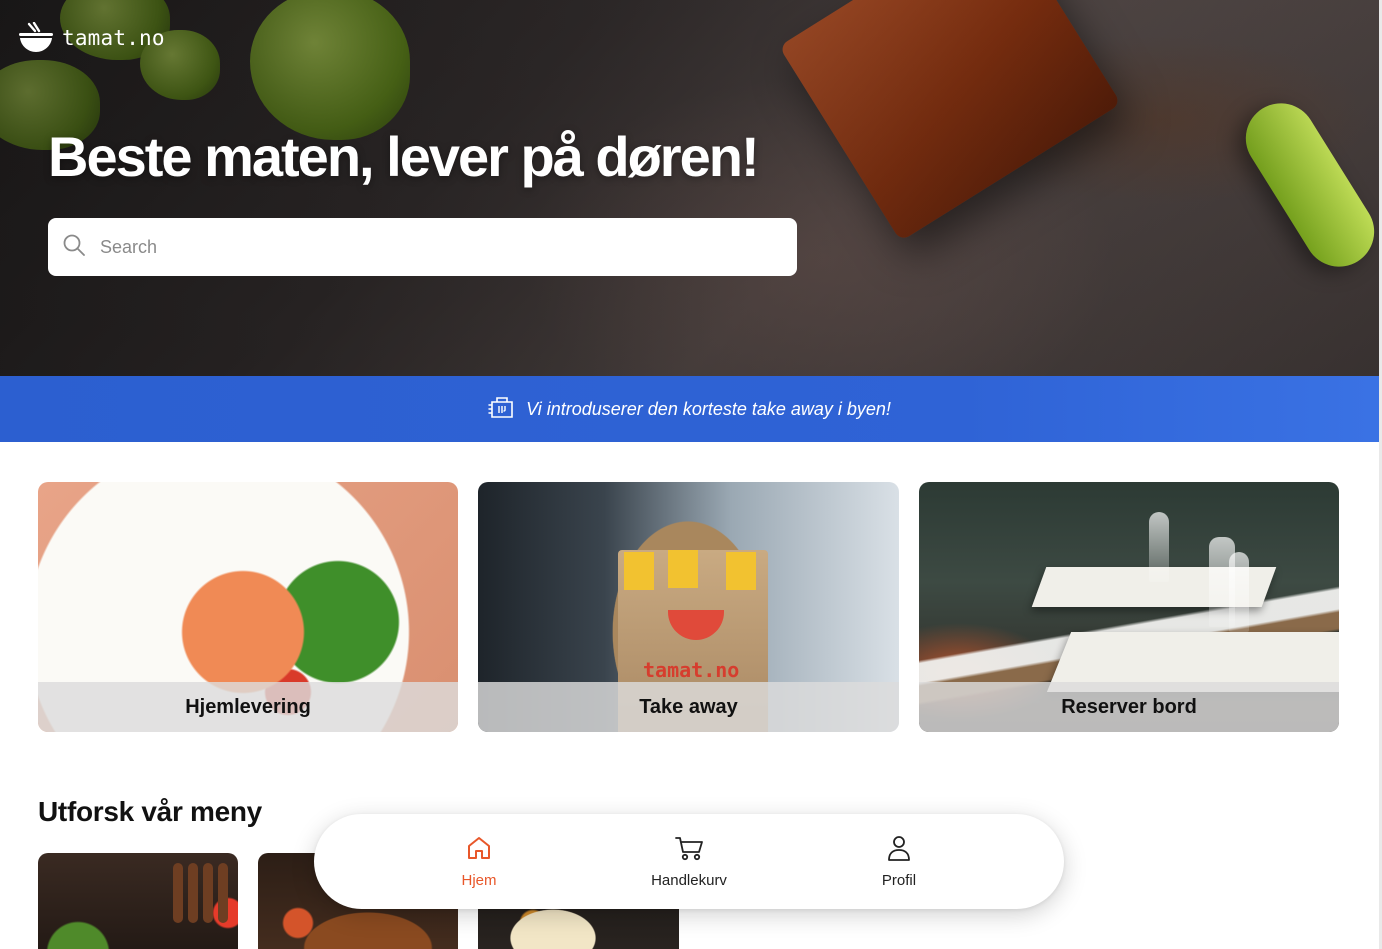  What do you see at coordinates (689, 850) in the screenshot?
I see `cart-icon` at bounding box center [689, 850].